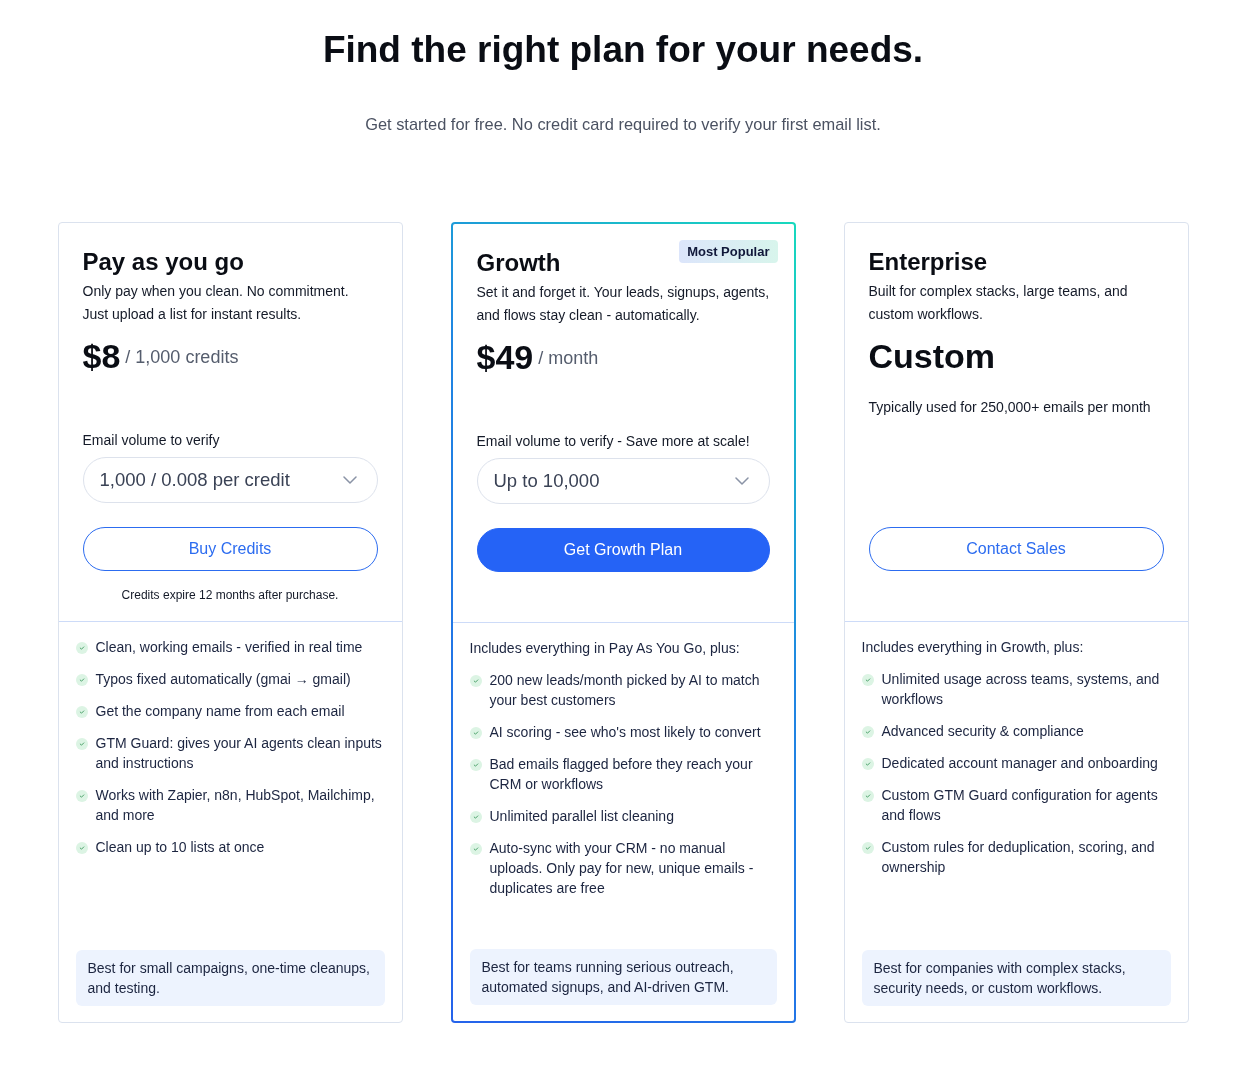 This screenshot has width=1246, height=1068. What do you see at coordinates (622, 868) in the screenshot?
I see `feature-text: Auto-sync with your CRM - no manual uploads. Only pay for new, unique emails - duplicates are free` at bounding box center [622, 868].